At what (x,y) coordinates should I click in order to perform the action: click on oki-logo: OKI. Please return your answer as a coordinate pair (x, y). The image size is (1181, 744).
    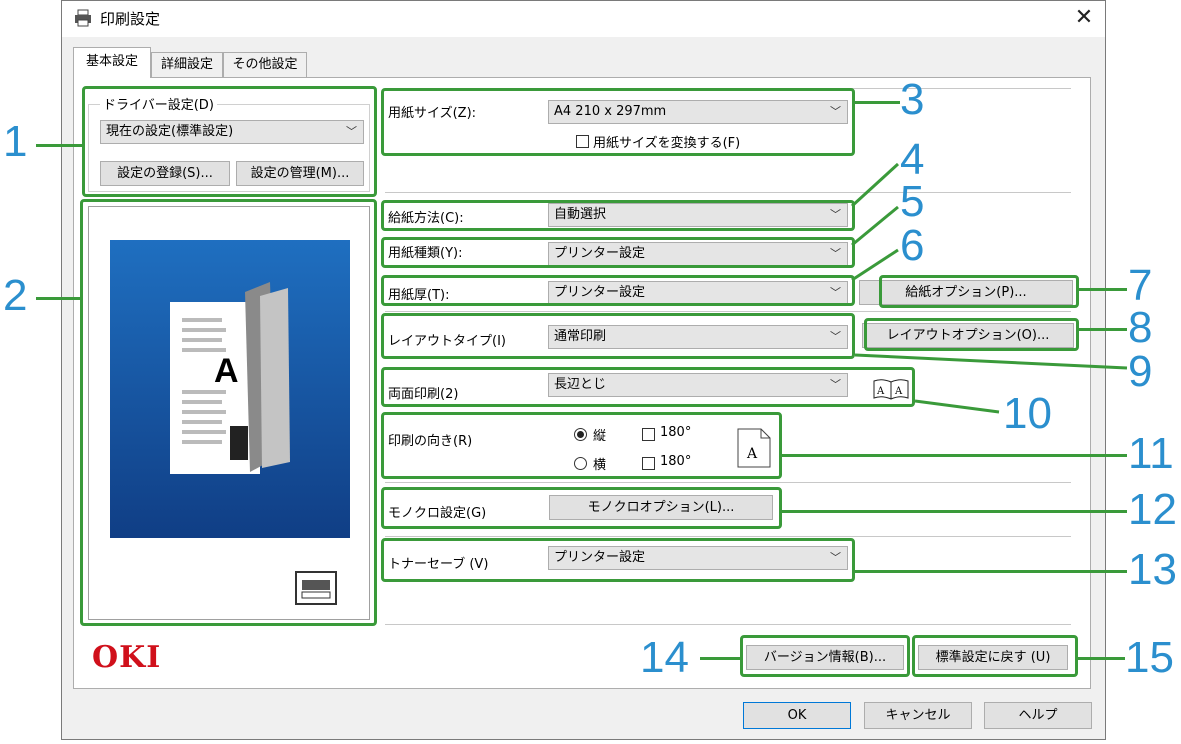
    Looking at the image, I should click on (127, 657).